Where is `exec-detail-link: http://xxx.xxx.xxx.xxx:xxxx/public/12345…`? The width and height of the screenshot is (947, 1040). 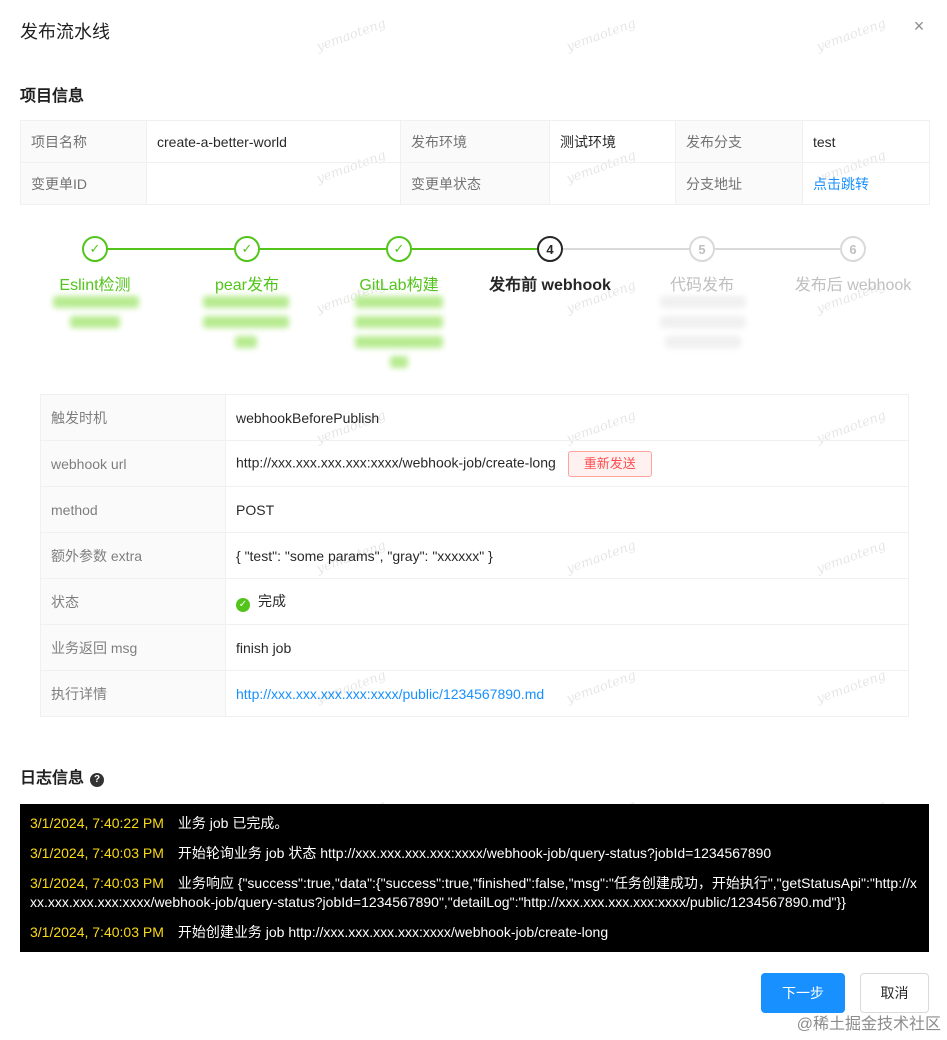 exec-detail-link: http://xxx.xxx.xxx.xxx:xxxx/public/12345… is located at coordinates (390, 694).